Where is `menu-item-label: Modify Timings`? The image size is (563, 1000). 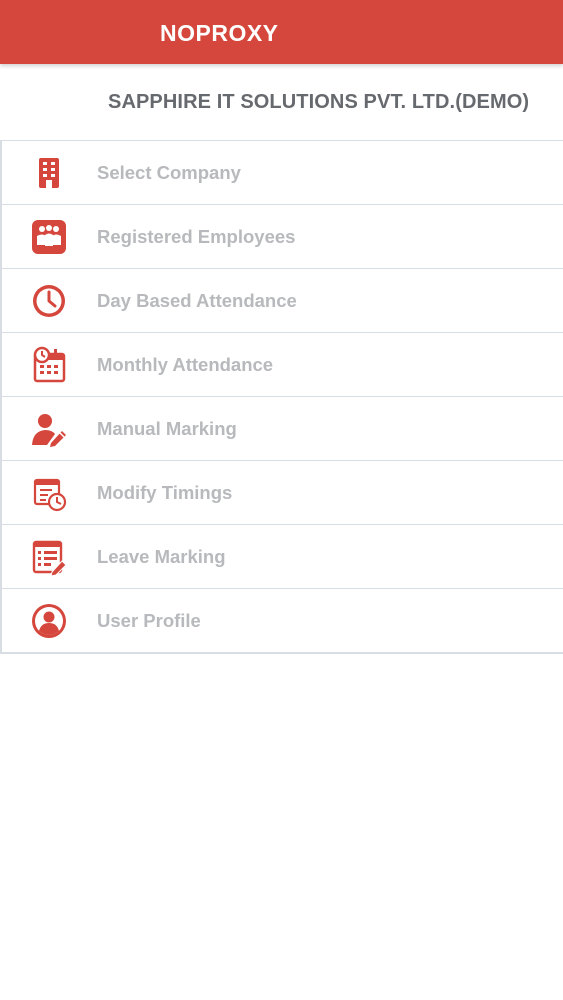 menu-item-label: Modify Timings is located at coordinates (165, 492).